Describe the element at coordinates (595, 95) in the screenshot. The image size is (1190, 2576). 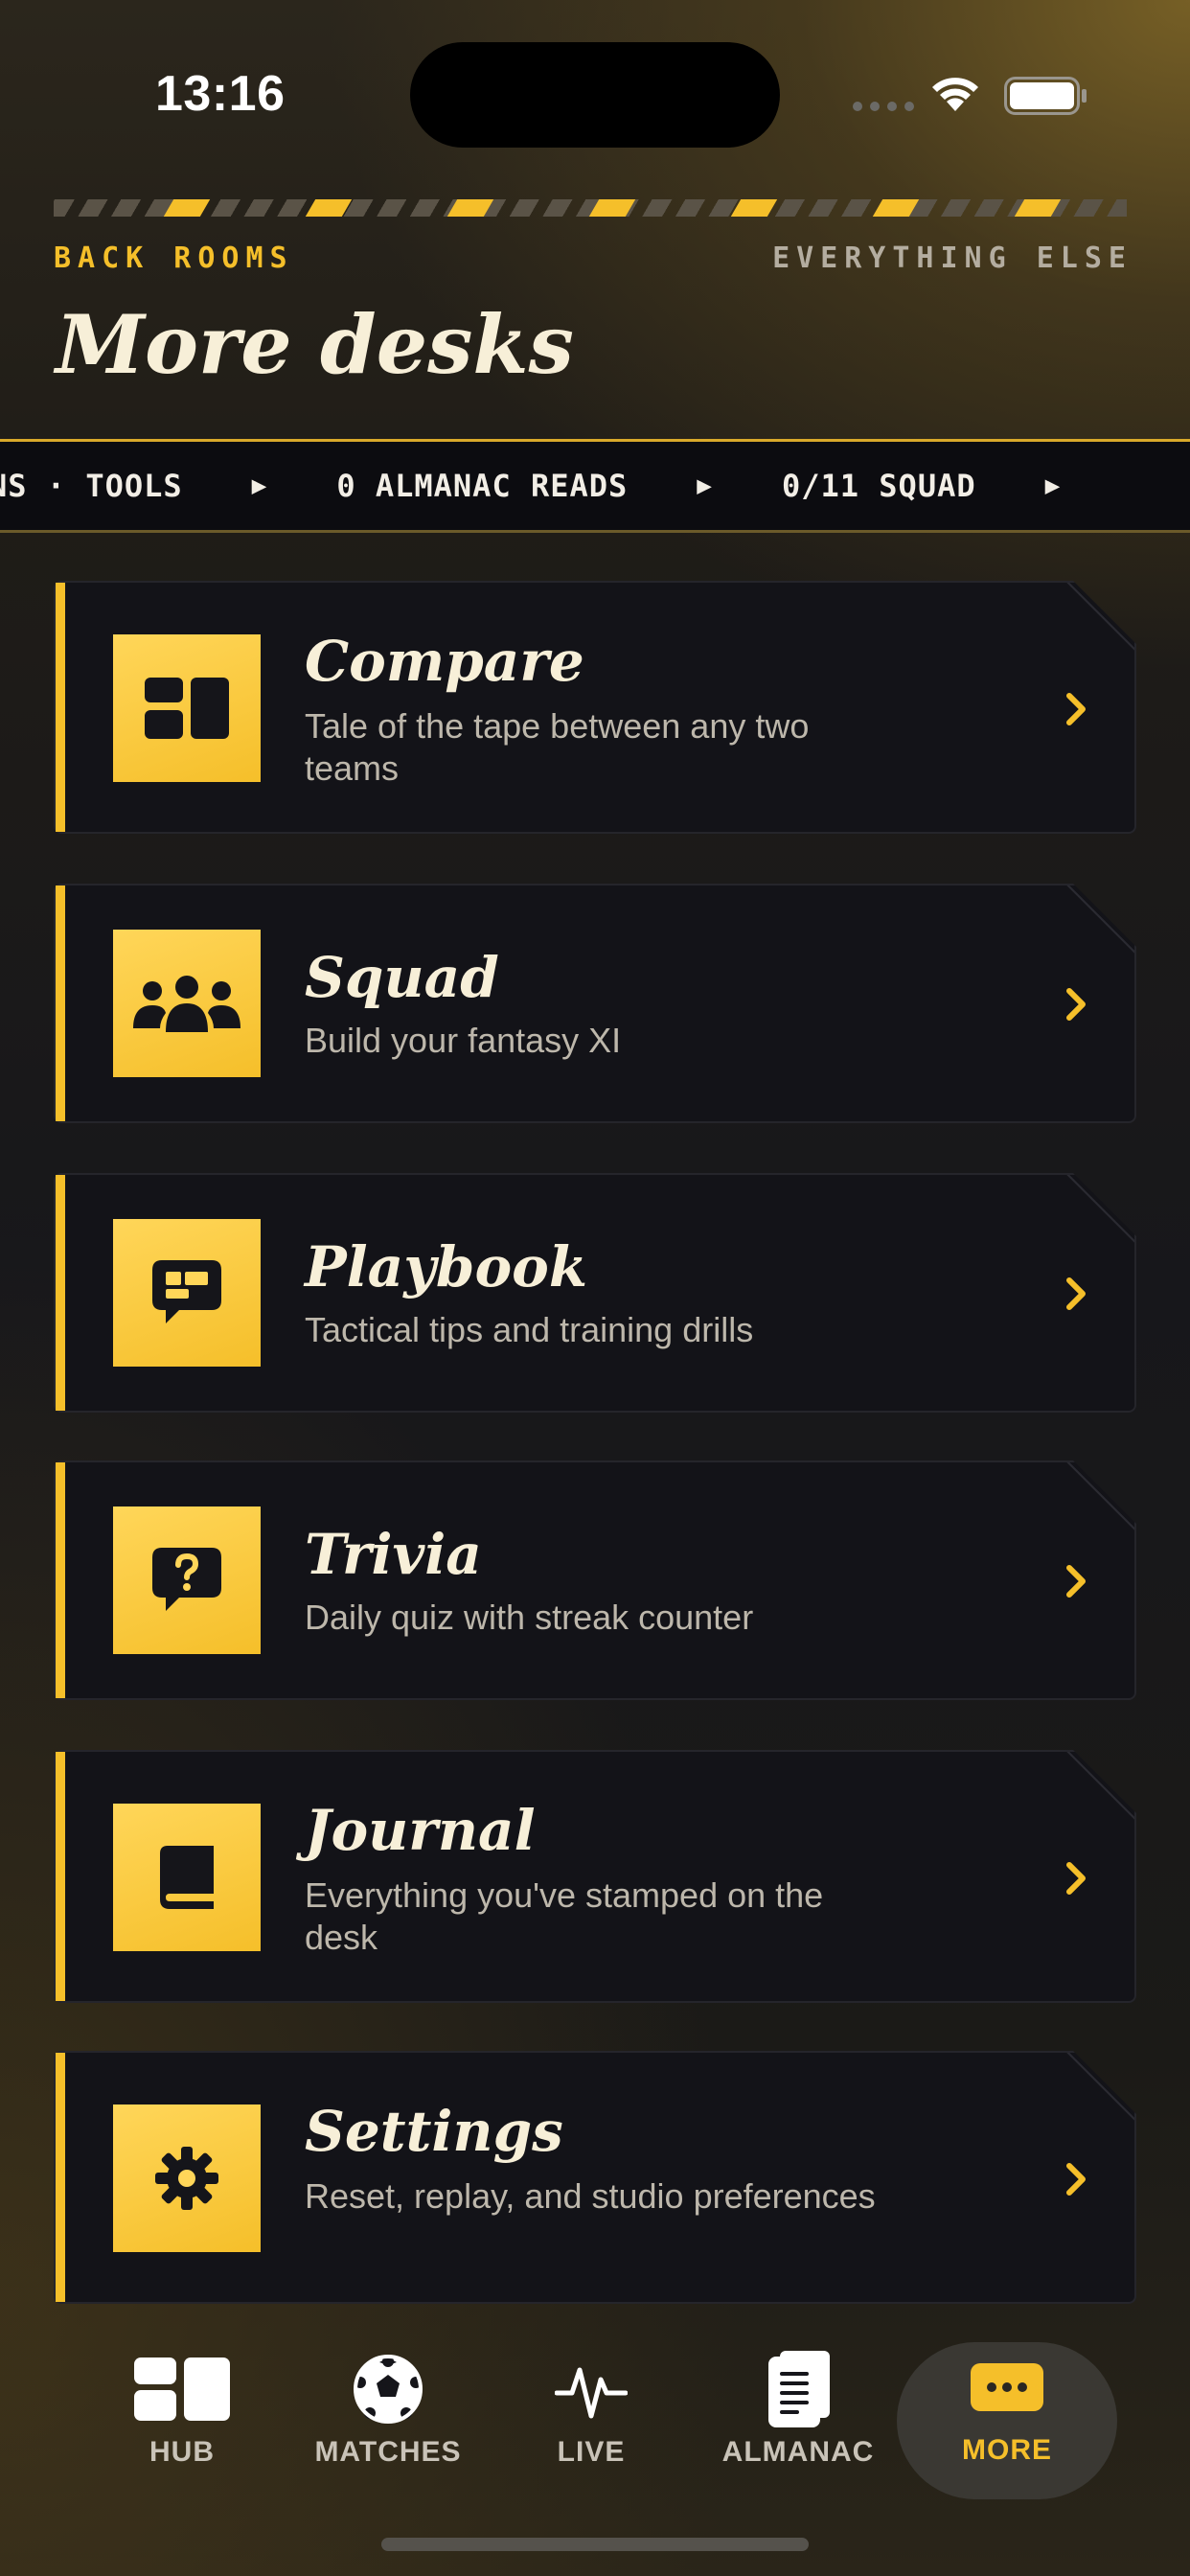
I see `dynamic-island` at that location.